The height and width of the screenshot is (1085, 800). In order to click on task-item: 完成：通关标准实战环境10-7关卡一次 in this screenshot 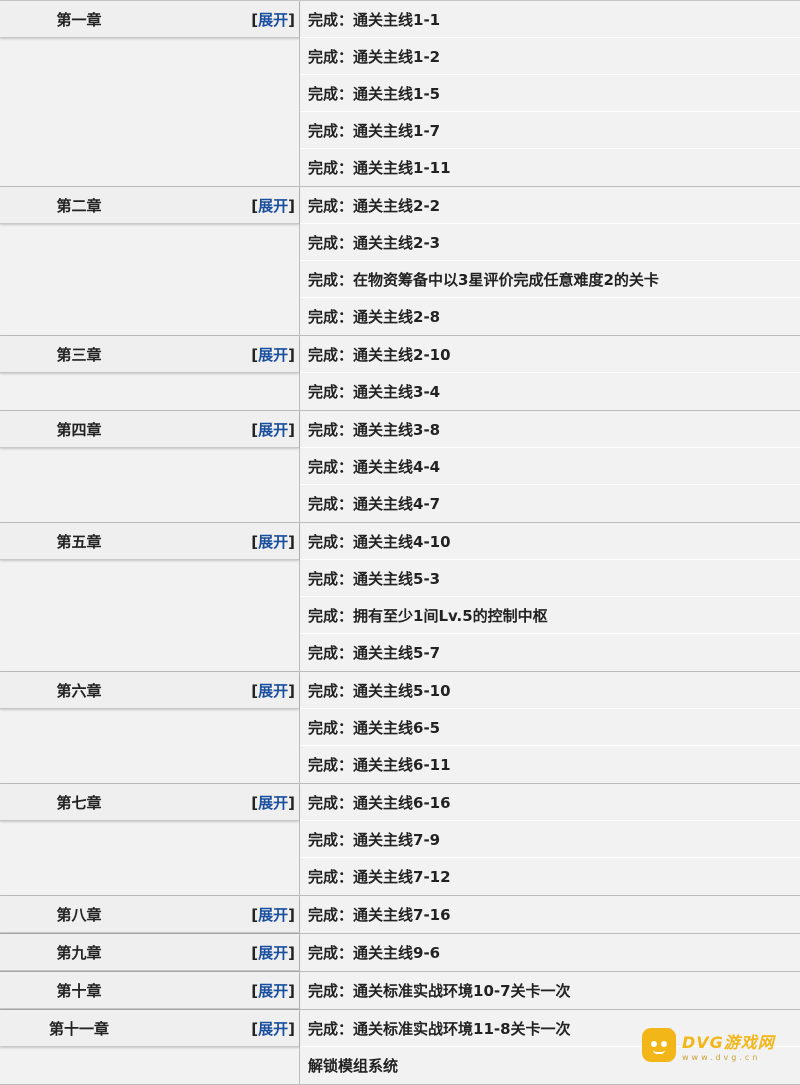, I will do `click(439, 991)`.